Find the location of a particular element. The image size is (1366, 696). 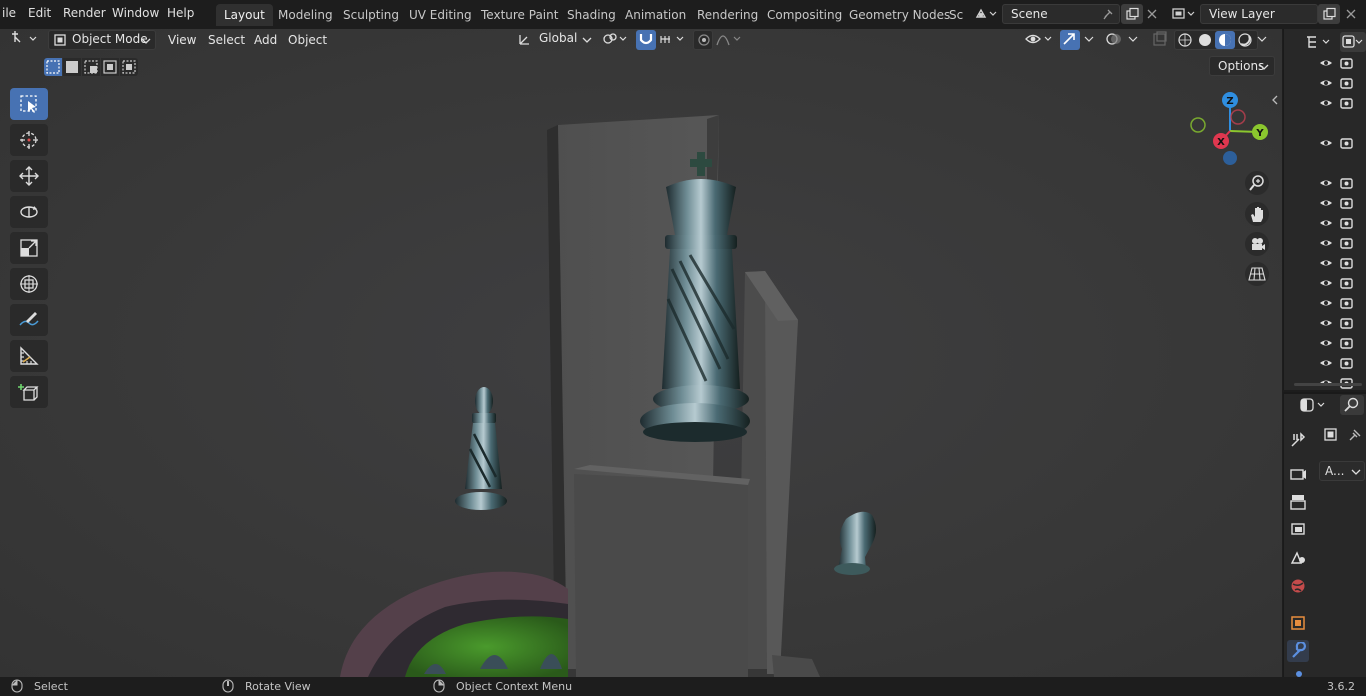

outliner-display-mode is located at coordinates (1321, 42).